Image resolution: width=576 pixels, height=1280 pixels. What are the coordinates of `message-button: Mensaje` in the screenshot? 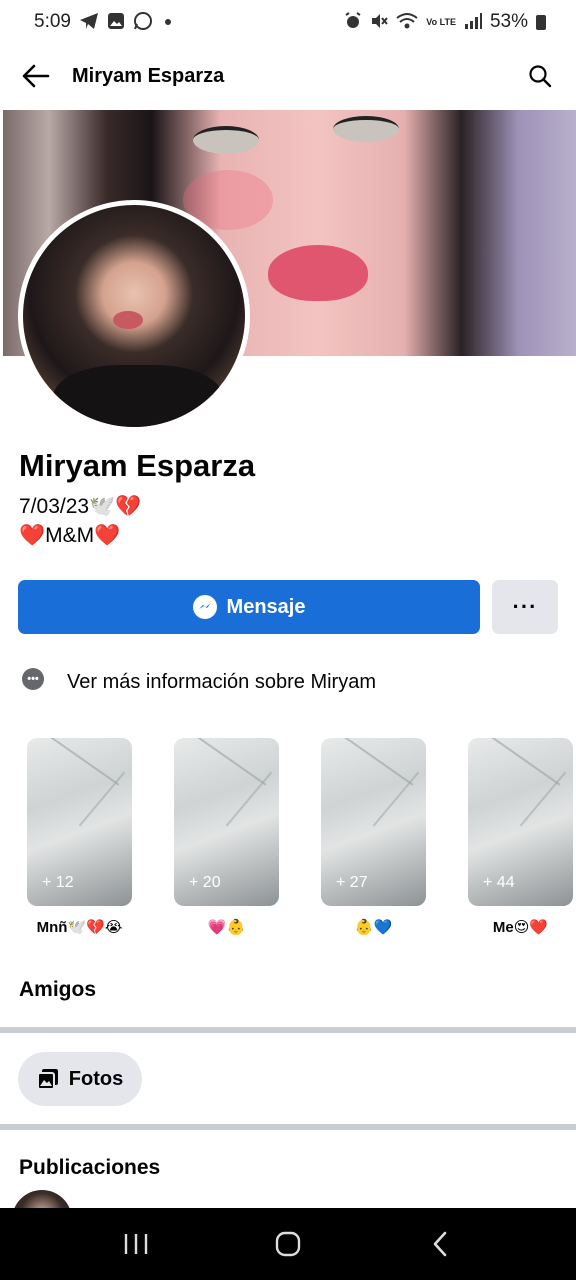 It's located at (249, 607).